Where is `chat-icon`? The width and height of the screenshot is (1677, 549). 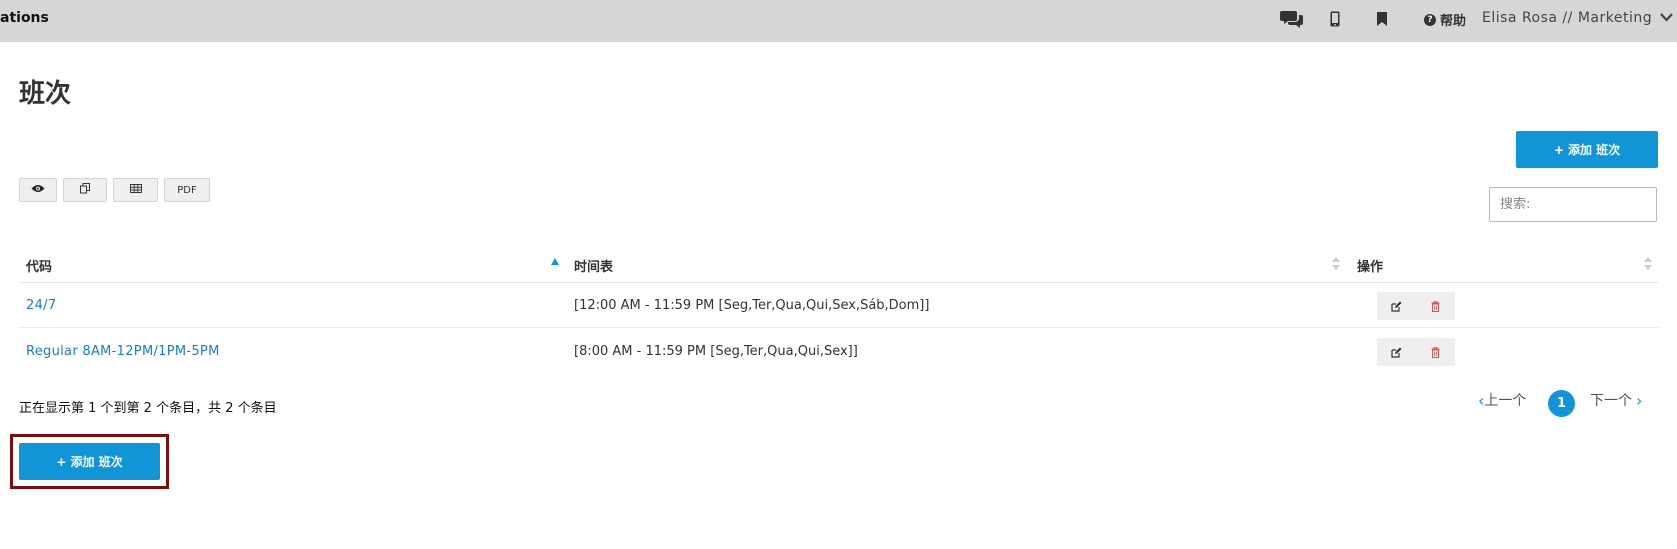 chat-icon is located at coordinates (1292, 19).